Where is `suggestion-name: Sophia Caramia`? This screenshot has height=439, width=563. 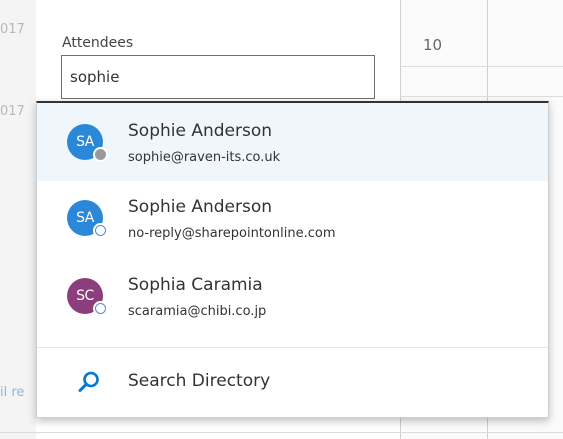
suggestion-name: Sophia Caramia is located at coordinates (195, 285).